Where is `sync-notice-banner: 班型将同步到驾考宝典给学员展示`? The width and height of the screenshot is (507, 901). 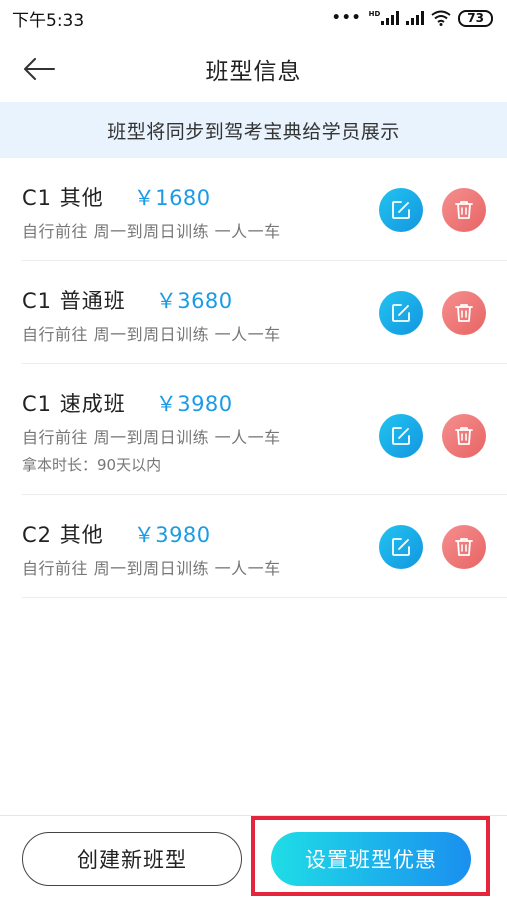
sync-notice-banner: 班型将同步到驾考宝典给学员展示 is located at coordinates (253, 130).